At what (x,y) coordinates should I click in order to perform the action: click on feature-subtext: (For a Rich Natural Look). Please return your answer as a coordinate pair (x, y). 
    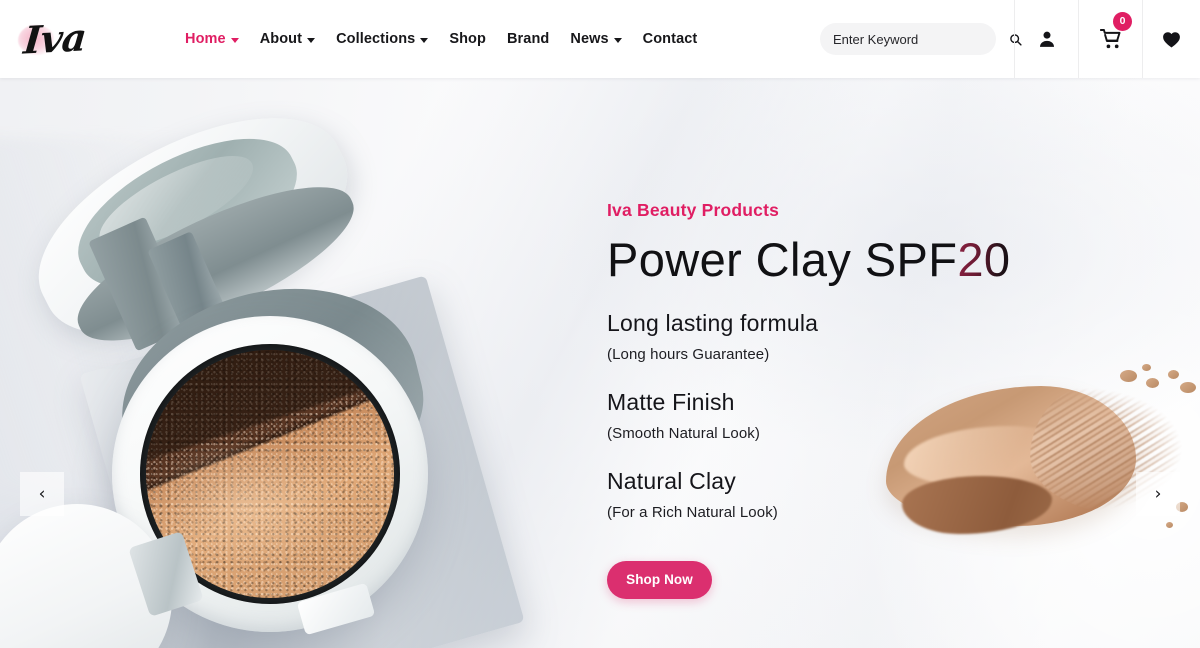
    Looking at the image, I should click on (692, 512).